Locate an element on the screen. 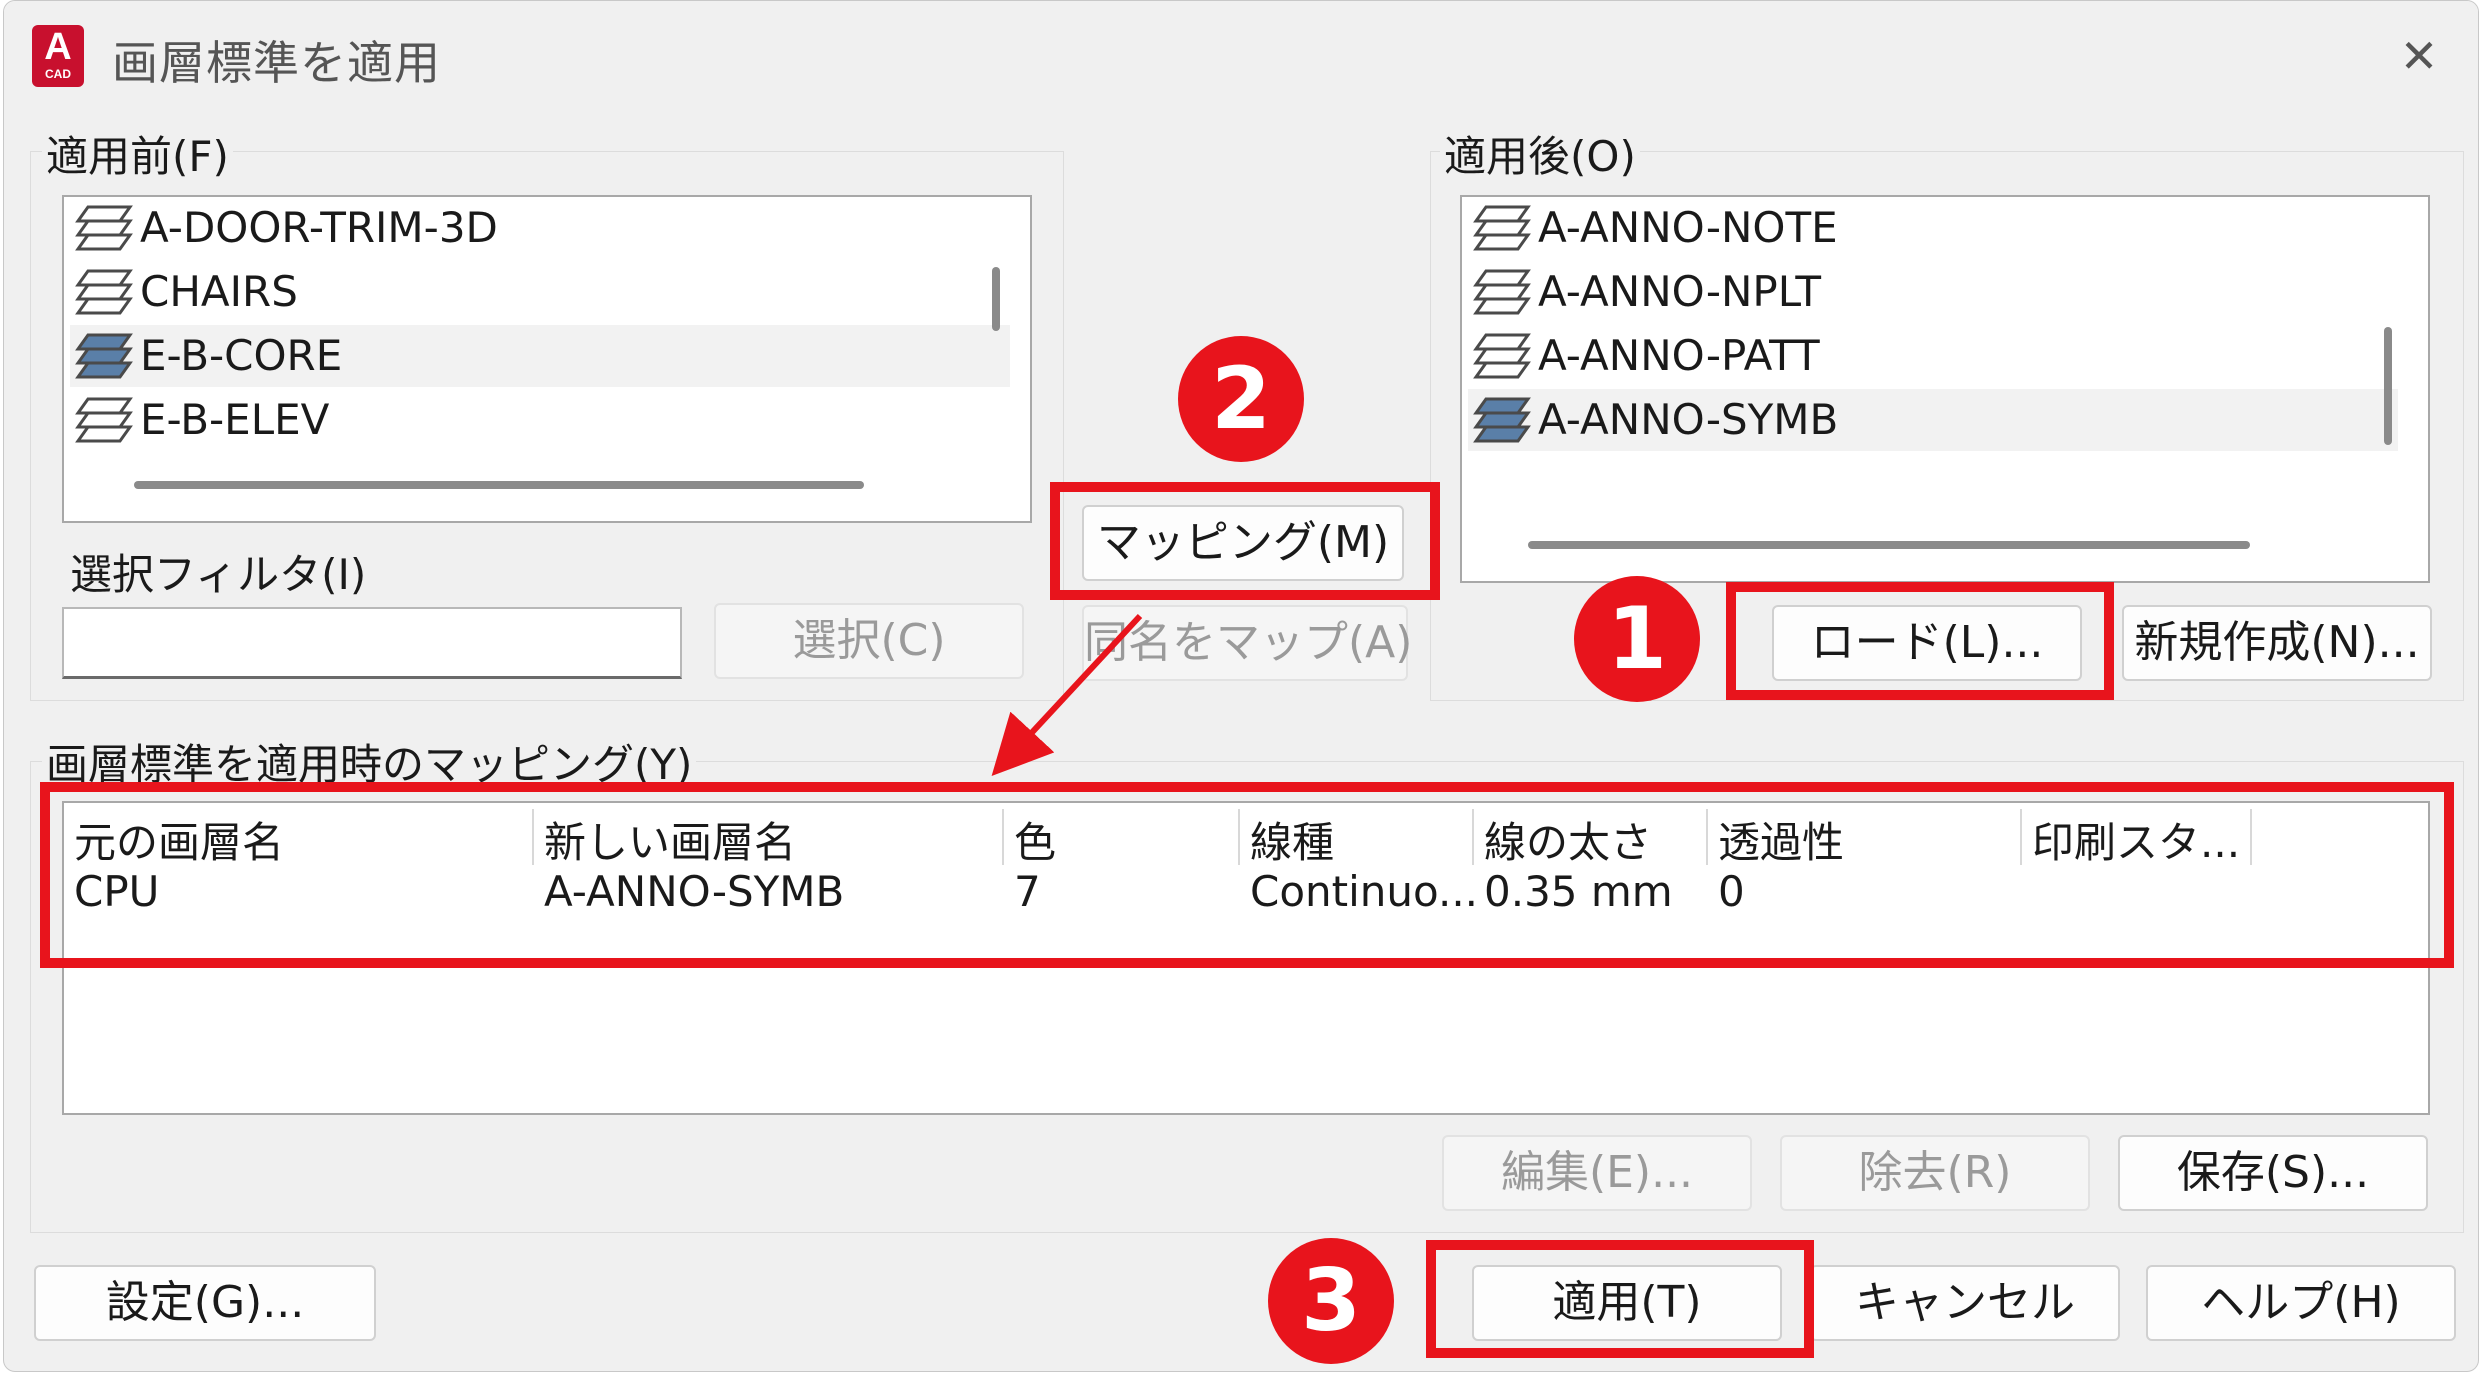  annotation-arrow is located at coordinates (1067, 694).